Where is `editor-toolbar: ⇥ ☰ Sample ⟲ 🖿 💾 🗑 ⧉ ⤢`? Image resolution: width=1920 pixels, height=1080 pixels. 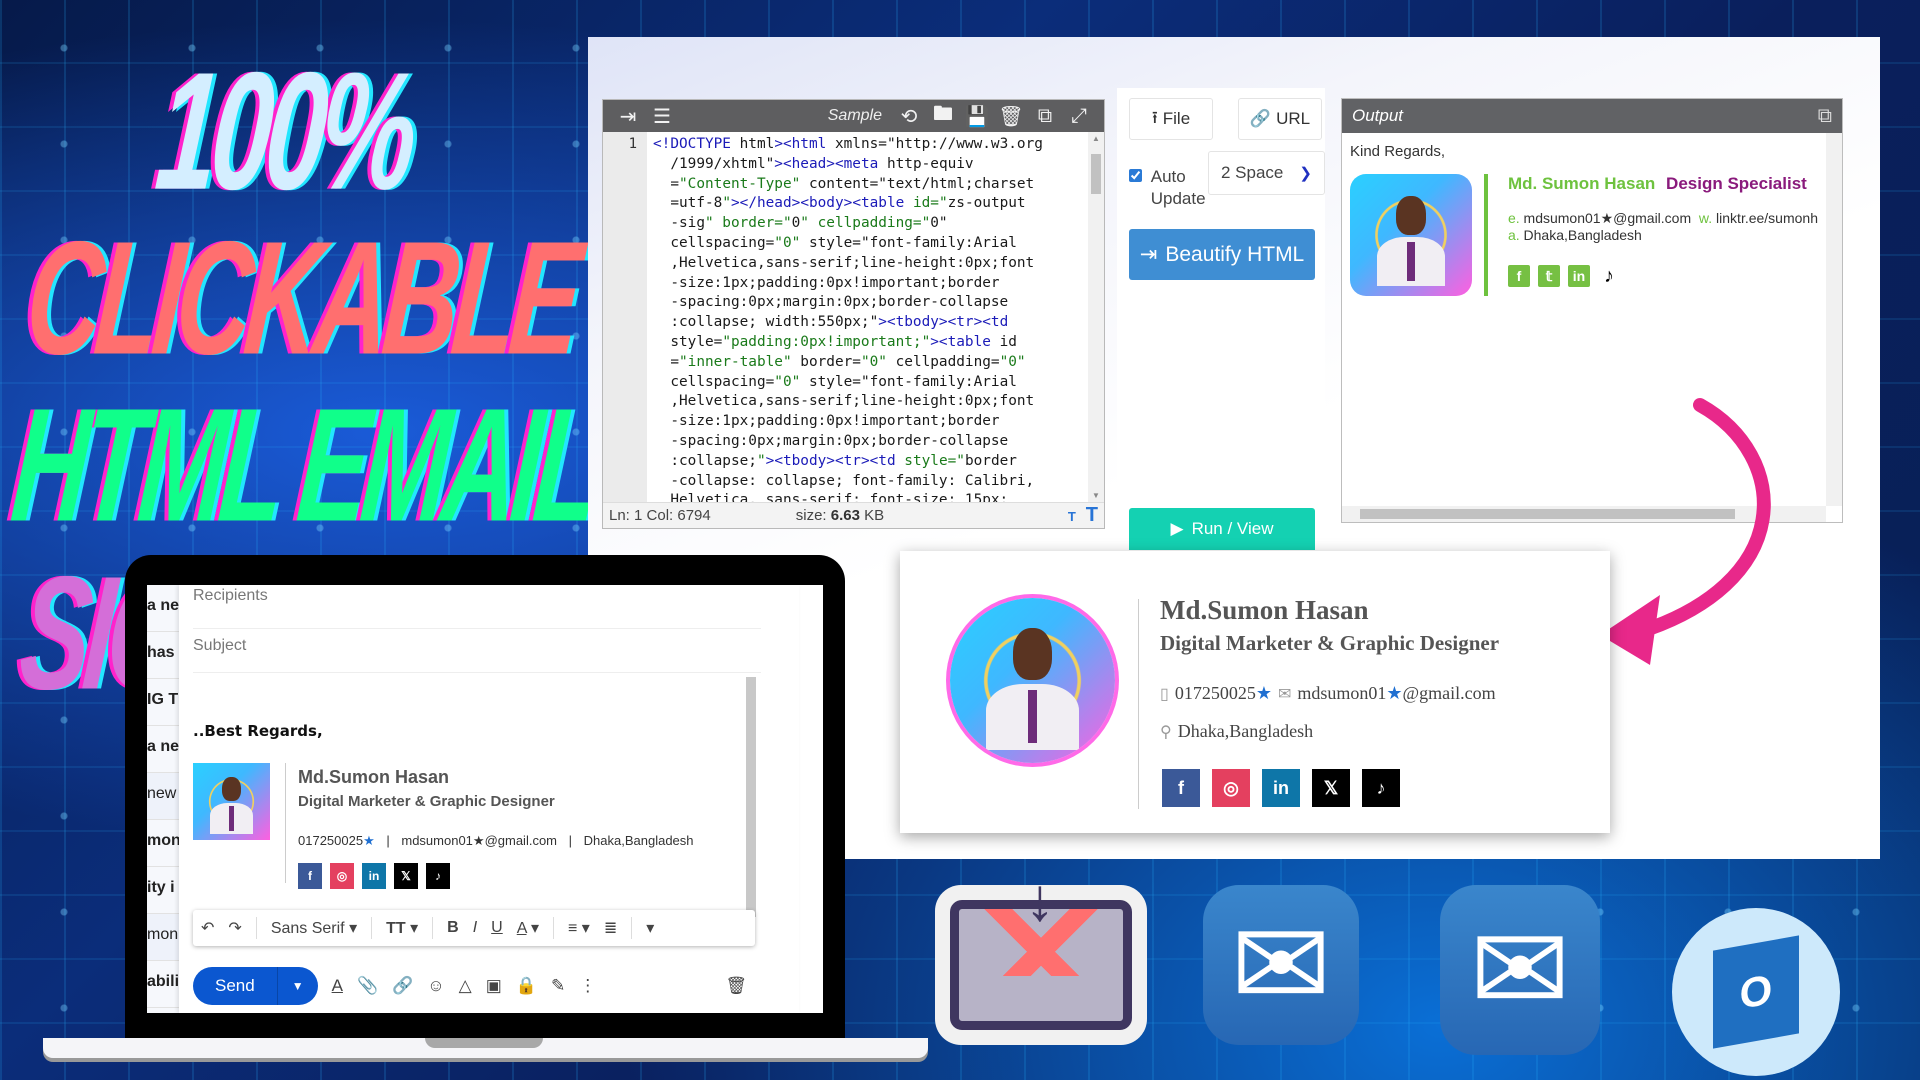
editor-toolbar: ⇥ ☰ Sample ⟲ 🖿 💾 🗑 ⧉ ⤢ is located at coordinates (853, 116).